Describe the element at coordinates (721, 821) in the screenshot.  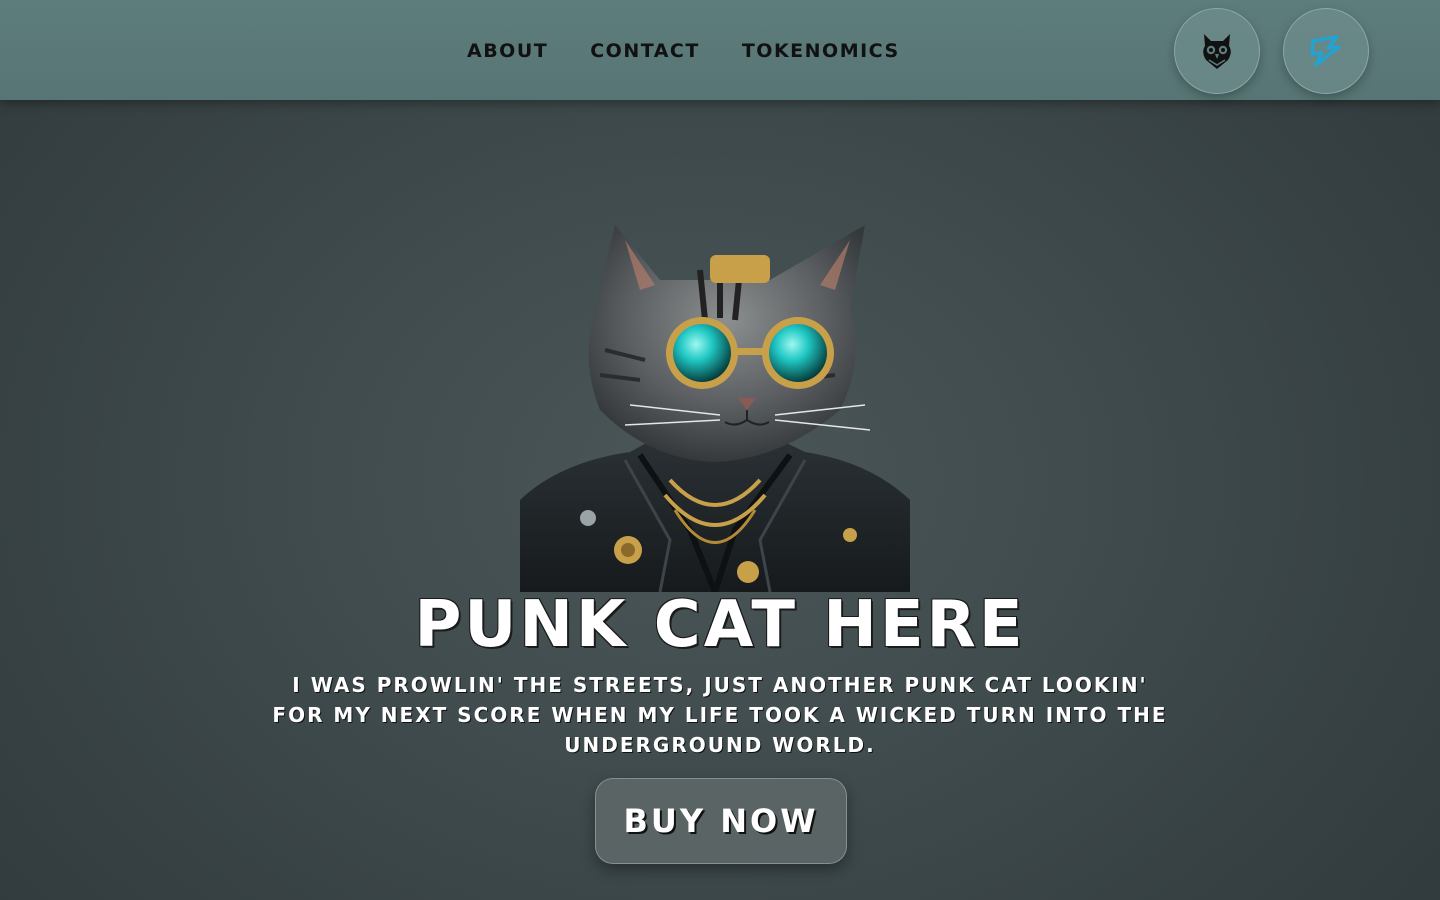
I see `buy-now-button: Buy Now` at that location.